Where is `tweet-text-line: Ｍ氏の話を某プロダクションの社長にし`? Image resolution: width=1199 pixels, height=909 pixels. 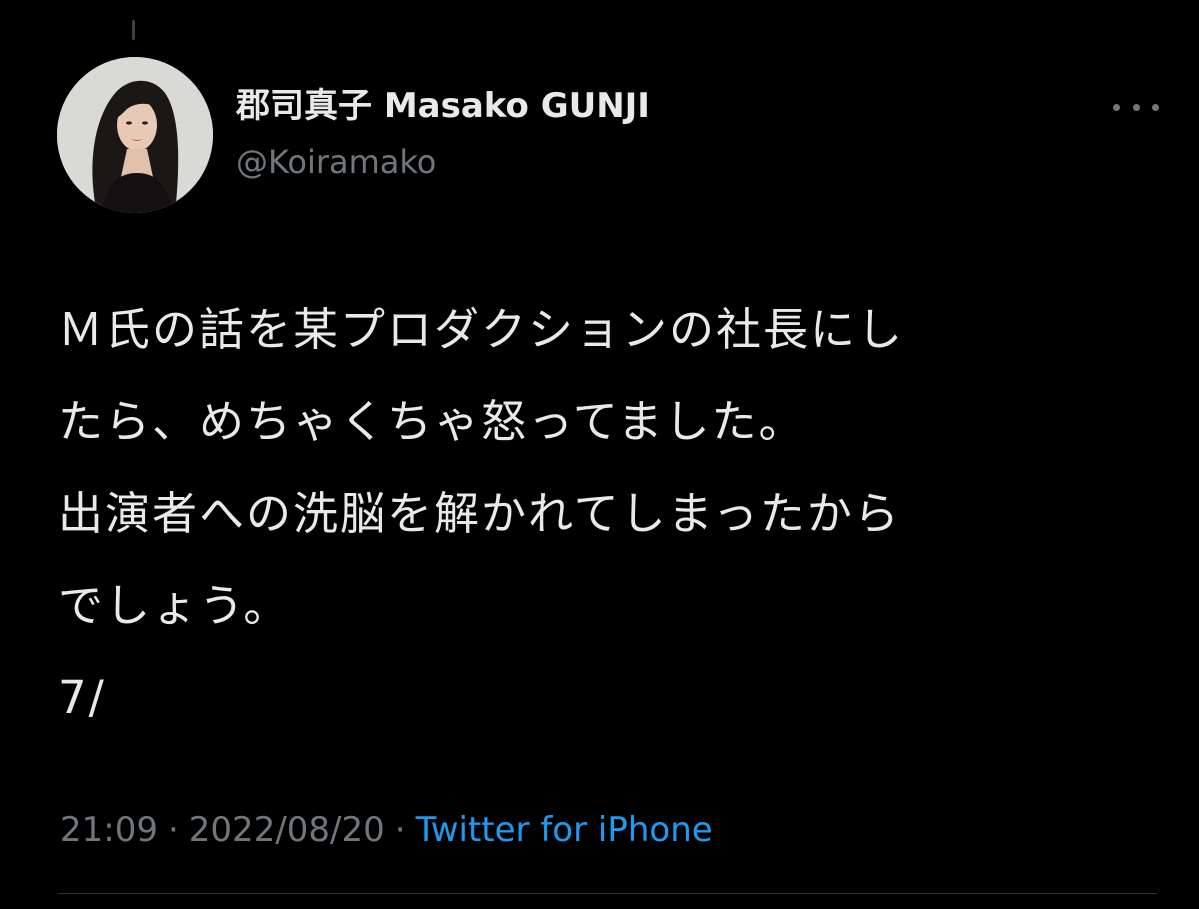 tweet-text-line: Ｍ氏の話を某プロダクションの社長にし is located at coordinates (481, 329).